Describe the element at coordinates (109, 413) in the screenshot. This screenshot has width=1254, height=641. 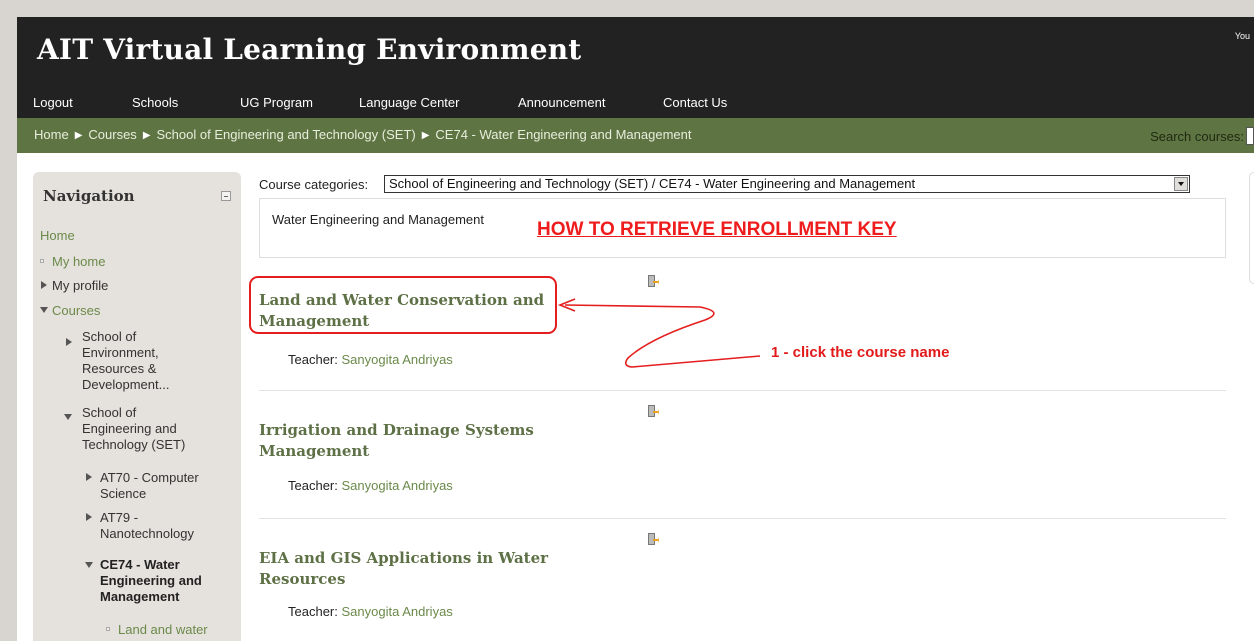
I see `nav-school-set-line1: School of` at that location.